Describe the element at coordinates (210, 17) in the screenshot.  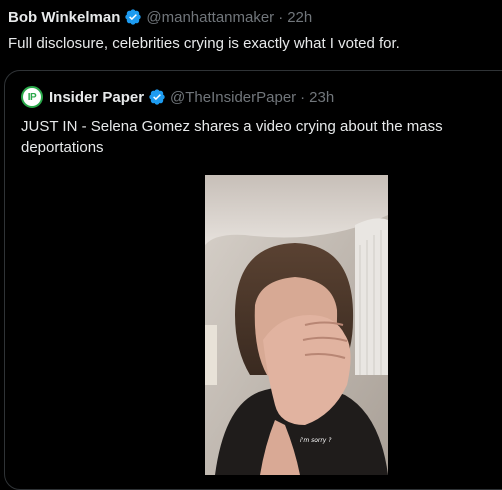
I see `author-handle: @manhattanmaker` at that location.